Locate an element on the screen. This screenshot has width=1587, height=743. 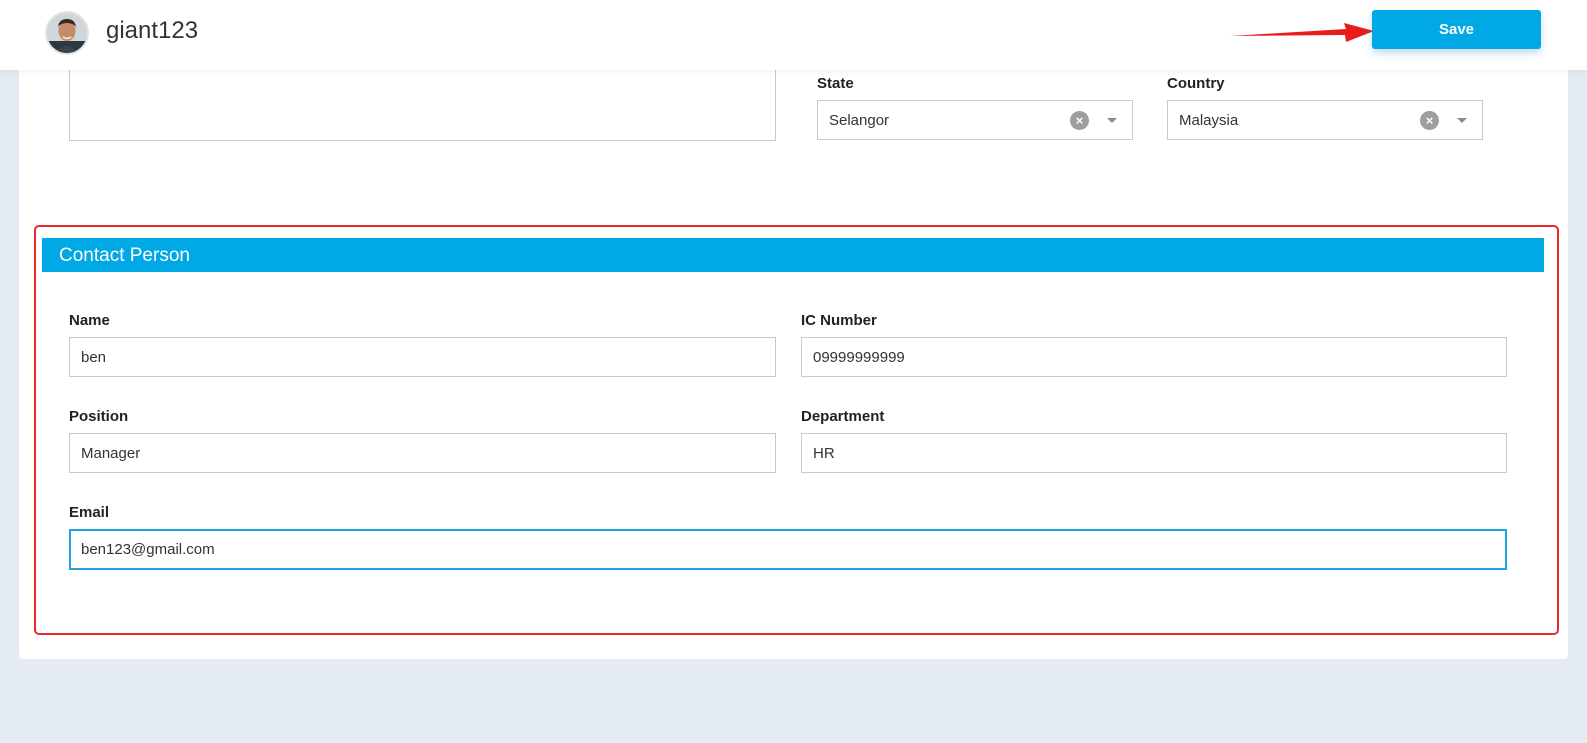
country-value: Malaysia is located at coordinates (1209, 120).